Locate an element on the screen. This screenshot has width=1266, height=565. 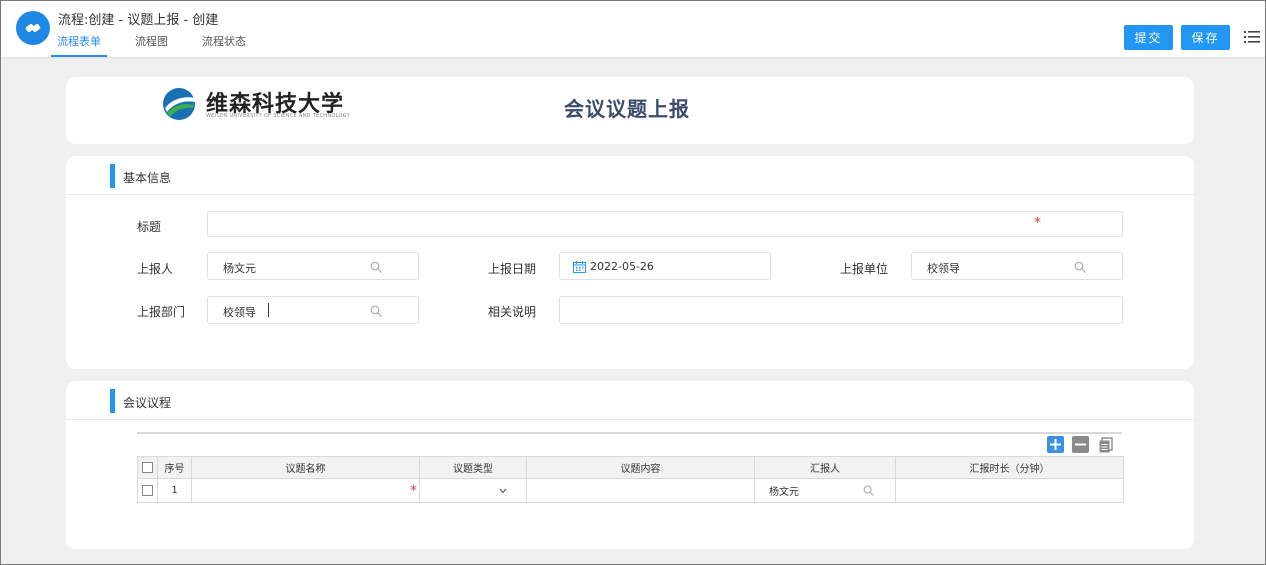
select-all-checkbox is located at coordinates (147, 467).